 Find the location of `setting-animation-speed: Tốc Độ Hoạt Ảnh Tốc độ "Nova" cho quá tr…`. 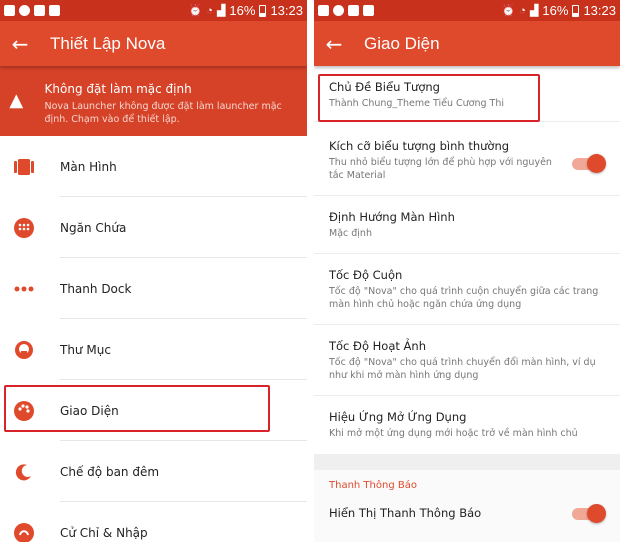

setting-animation-speed: Tốc Độ Hoạt Ảnh Tốc độ "Nova" cho quá tr… is located at coordinates (467, 360).